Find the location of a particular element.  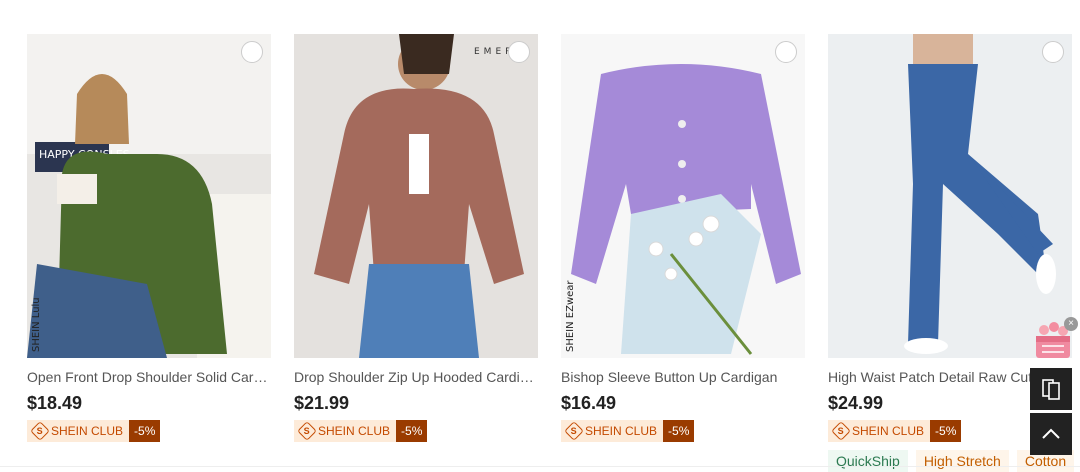

arrow-up-icon is located at coordinates (1051, 433).